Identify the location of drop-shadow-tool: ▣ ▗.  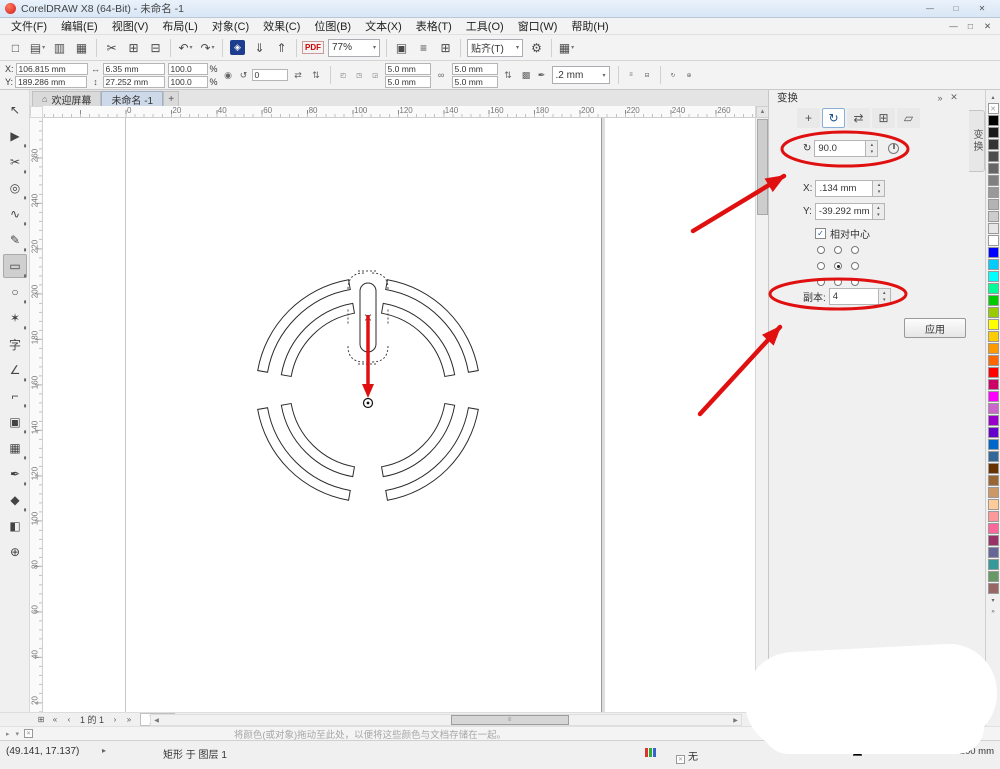
(15, 422).